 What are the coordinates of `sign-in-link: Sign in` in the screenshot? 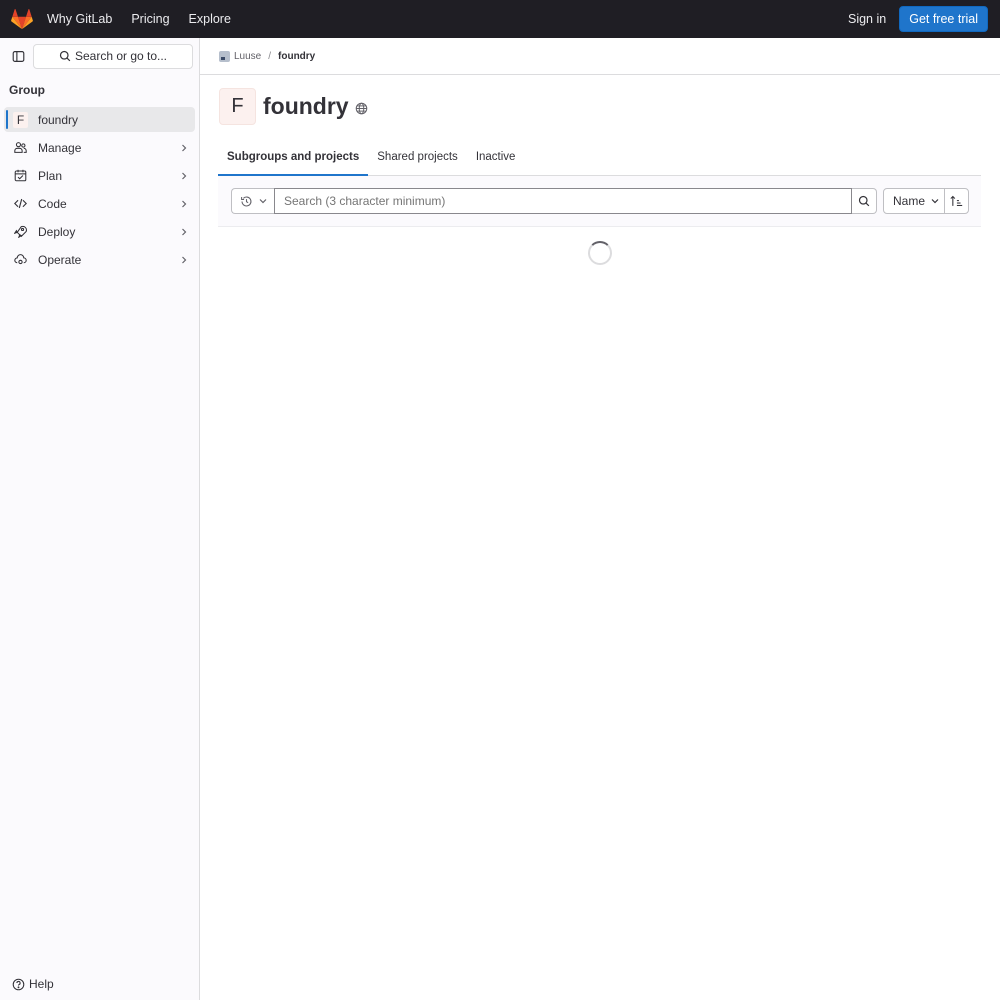 It's located at (867, 19).